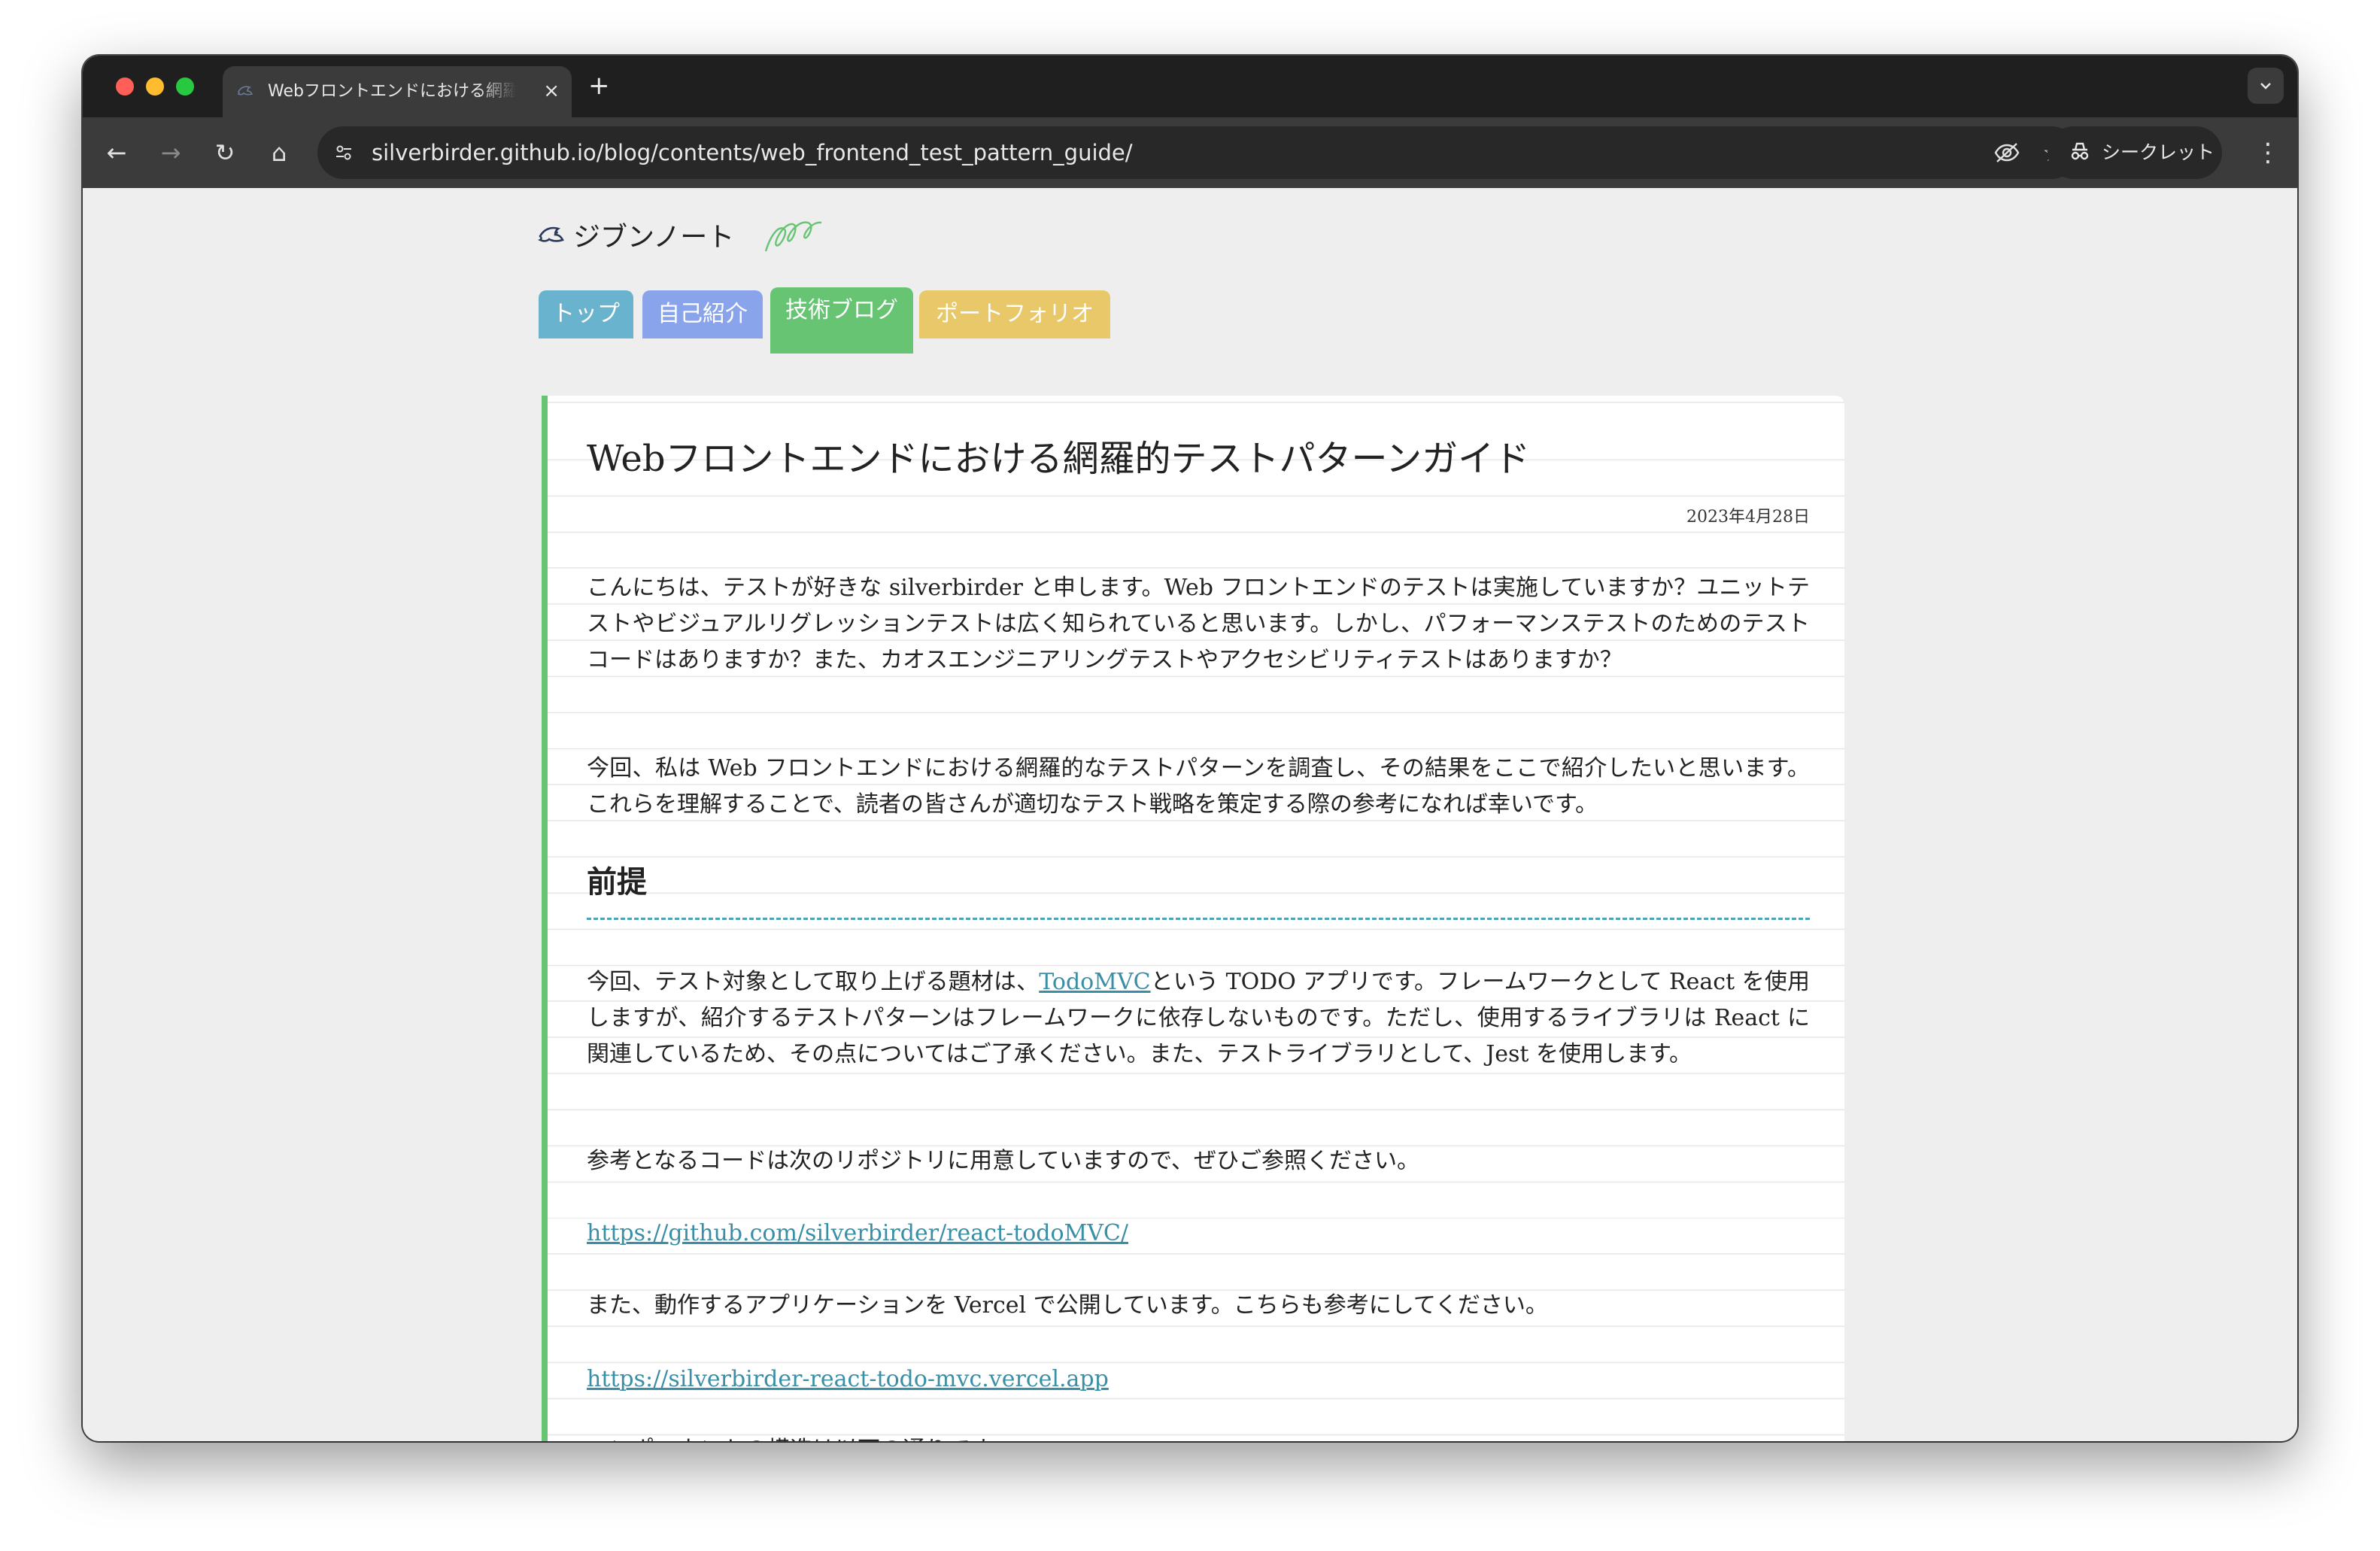 This screenshot has height=1551, width=2380. Describe the element at coordinates (2158, 152) in the screenshot. I see `incognito-label: シークレット` at that location.